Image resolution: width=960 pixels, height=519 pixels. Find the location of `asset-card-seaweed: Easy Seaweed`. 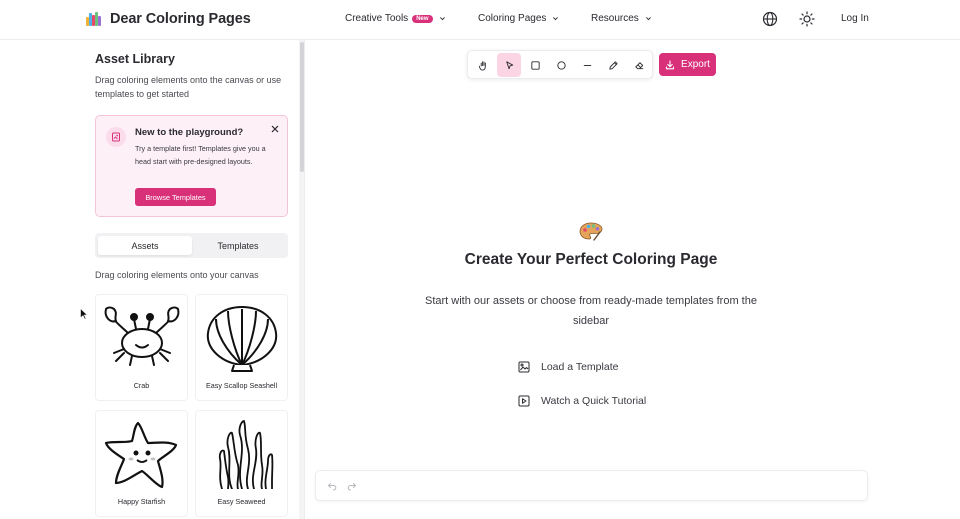

asset-card-seaweed: Easy Seaweed is located at coordinates (241, 463).